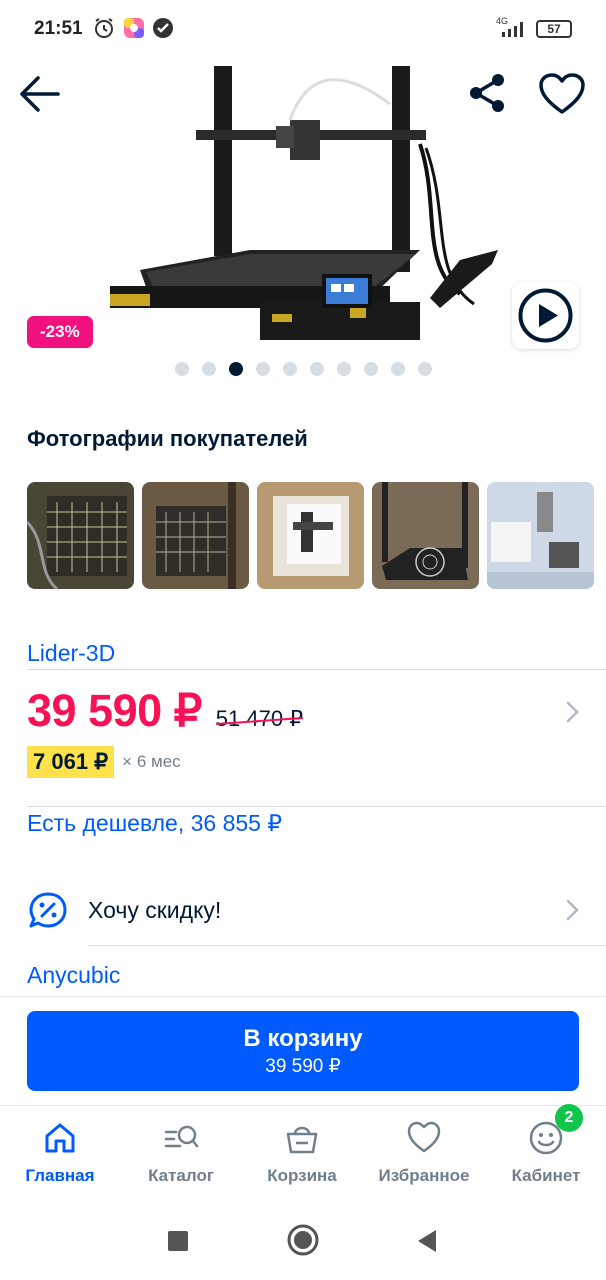 The height and width of the screenshot is (1280, 606). What do you see at coordinates (151, 761) in the screenshot?
I see `installment-term: × 6 мес` at bounding box center [151, 761].